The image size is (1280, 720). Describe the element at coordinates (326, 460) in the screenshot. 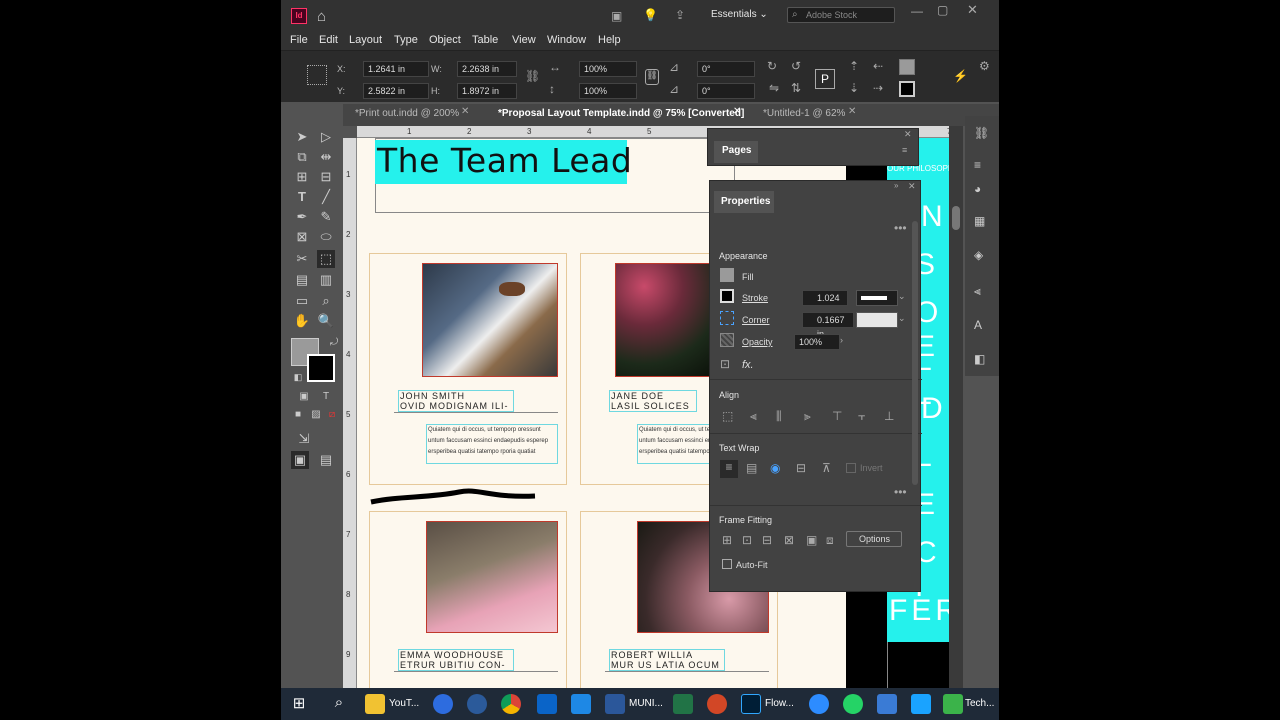

I see `view-options-icon: ▤` at that location.